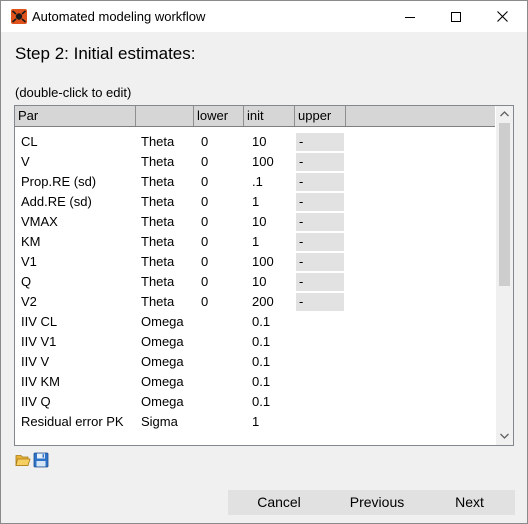 The width and height of the screenshot is (528, 524). What do you see at coordinates (119, 16) in the screenshot?
I see `window-title: Automated modeling workflow` at bounding box center [119, 16].